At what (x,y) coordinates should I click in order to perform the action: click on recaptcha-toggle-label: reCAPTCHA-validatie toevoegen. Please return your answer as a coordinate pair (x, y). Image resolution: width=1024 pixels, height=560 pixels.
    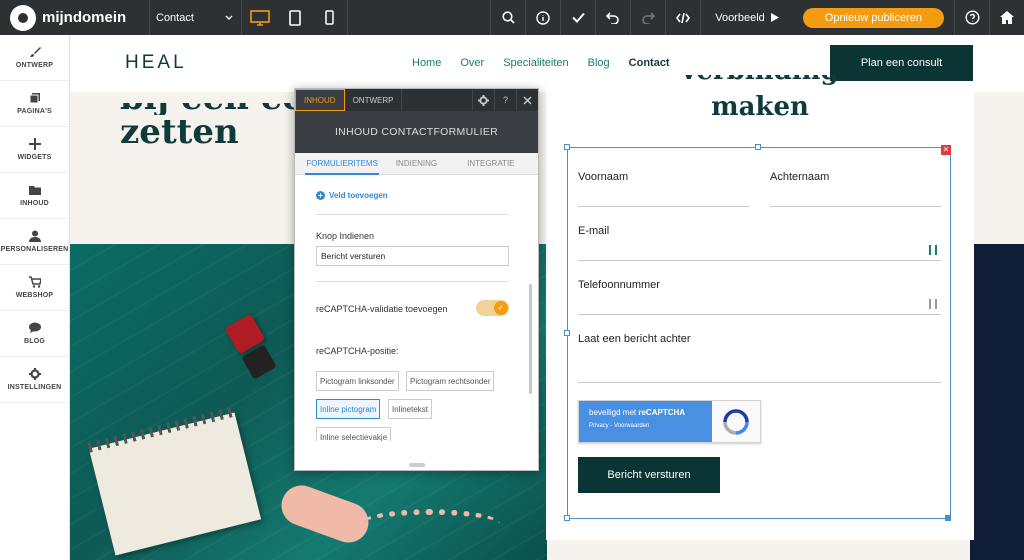
    Looking at the image, I should click on (382, 309).